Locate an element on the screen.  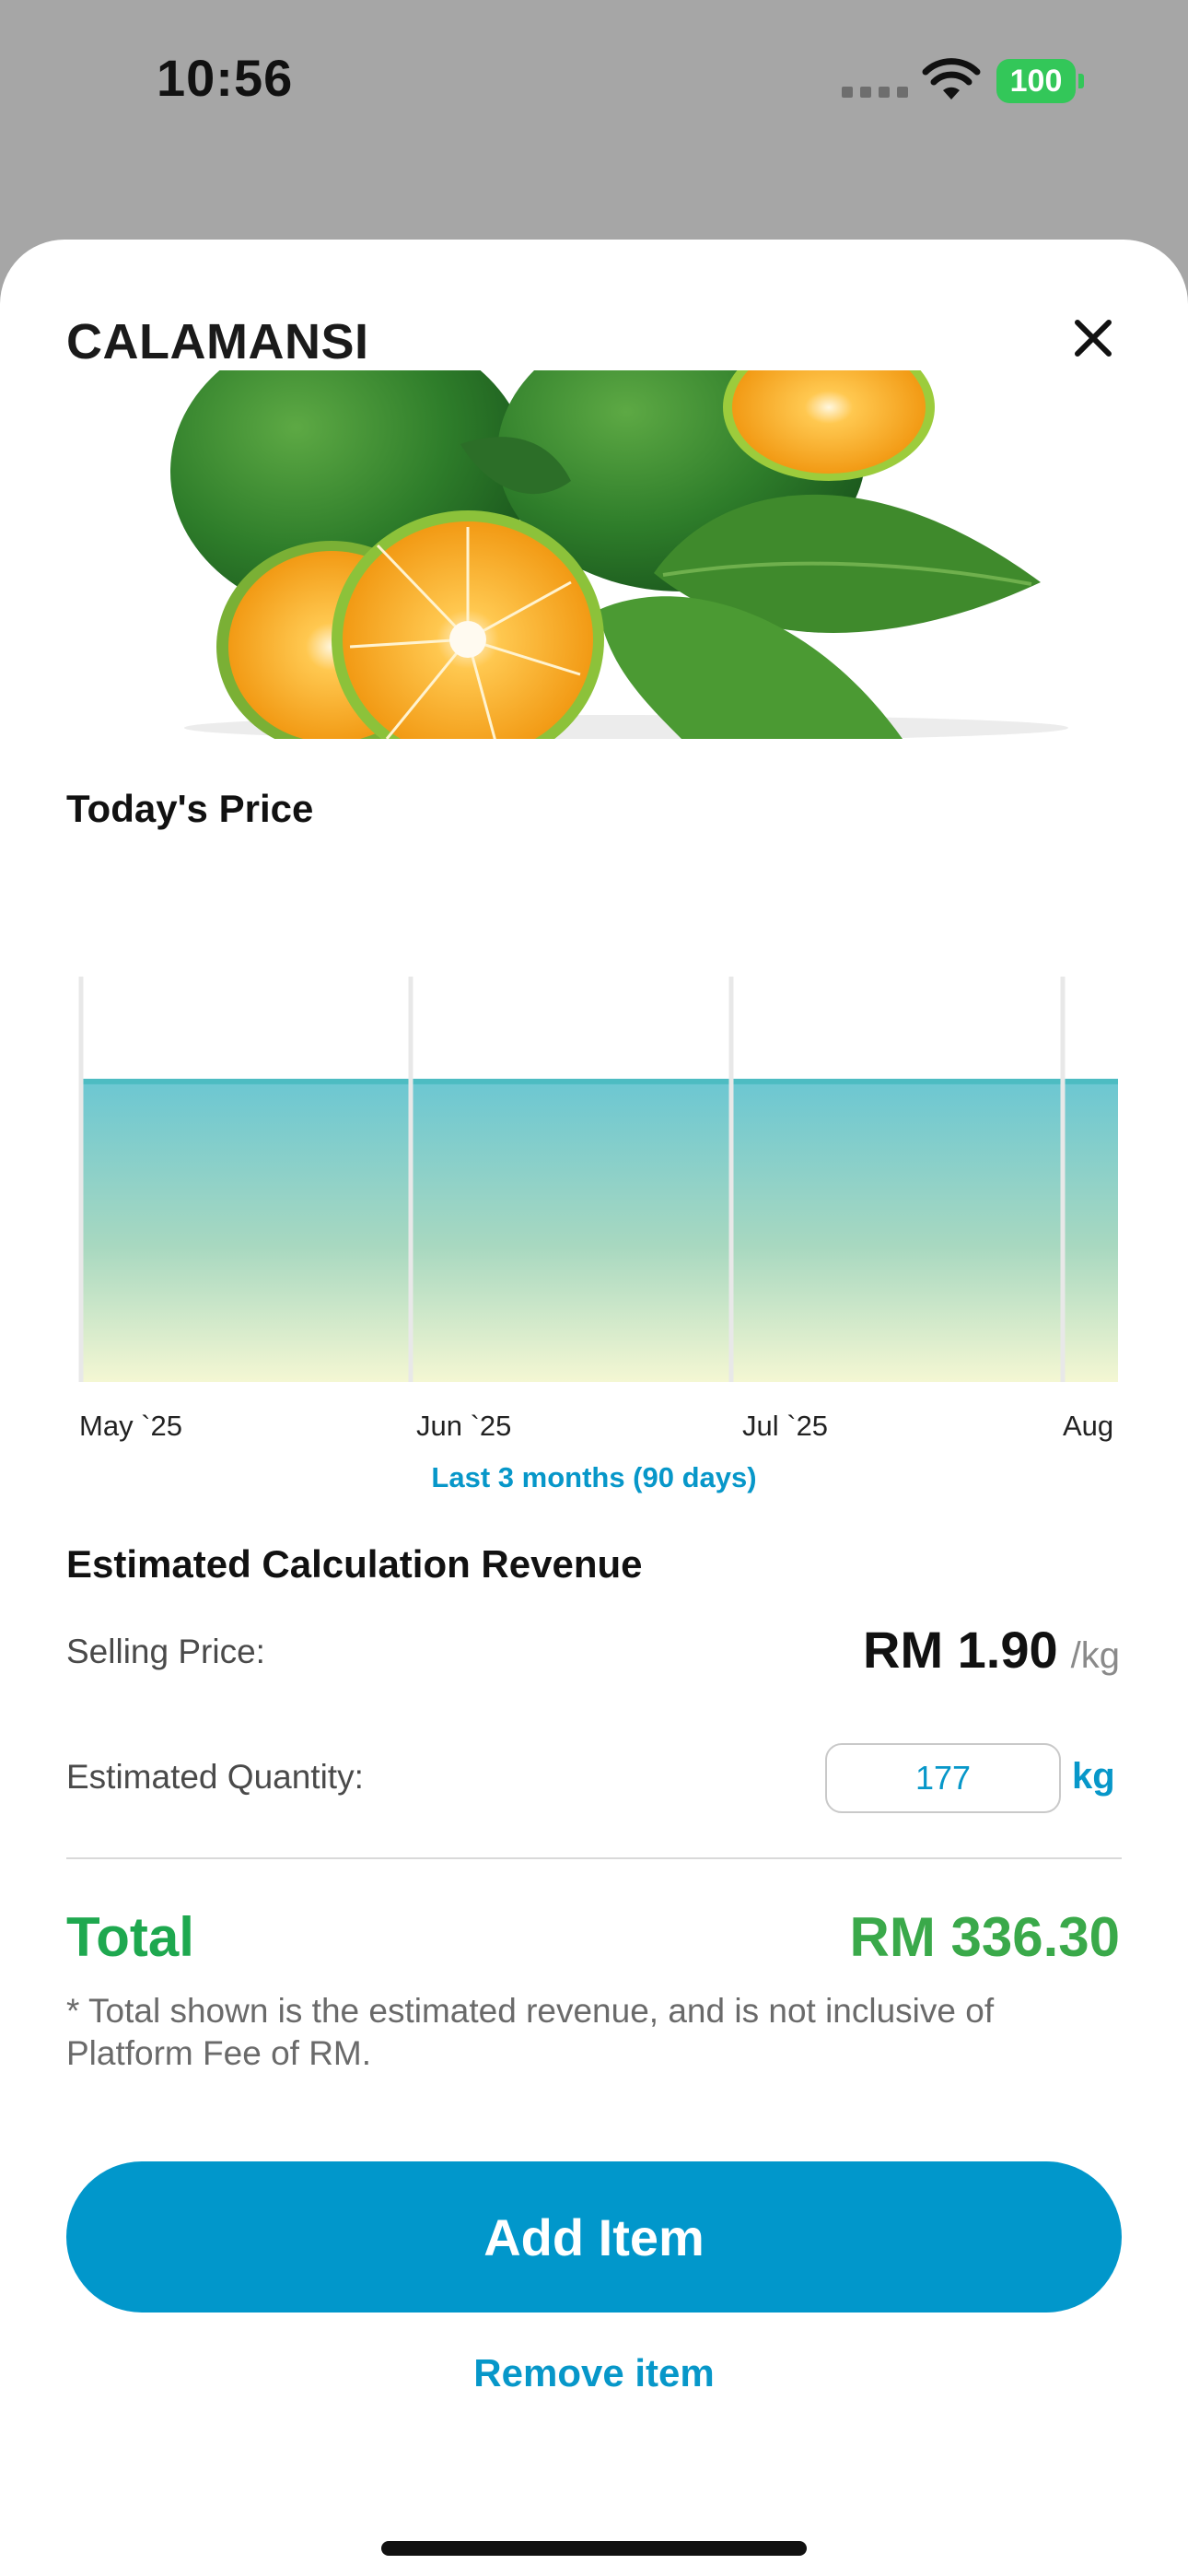
total-value: RM 336.30 is located at coordinates (985, 1937).